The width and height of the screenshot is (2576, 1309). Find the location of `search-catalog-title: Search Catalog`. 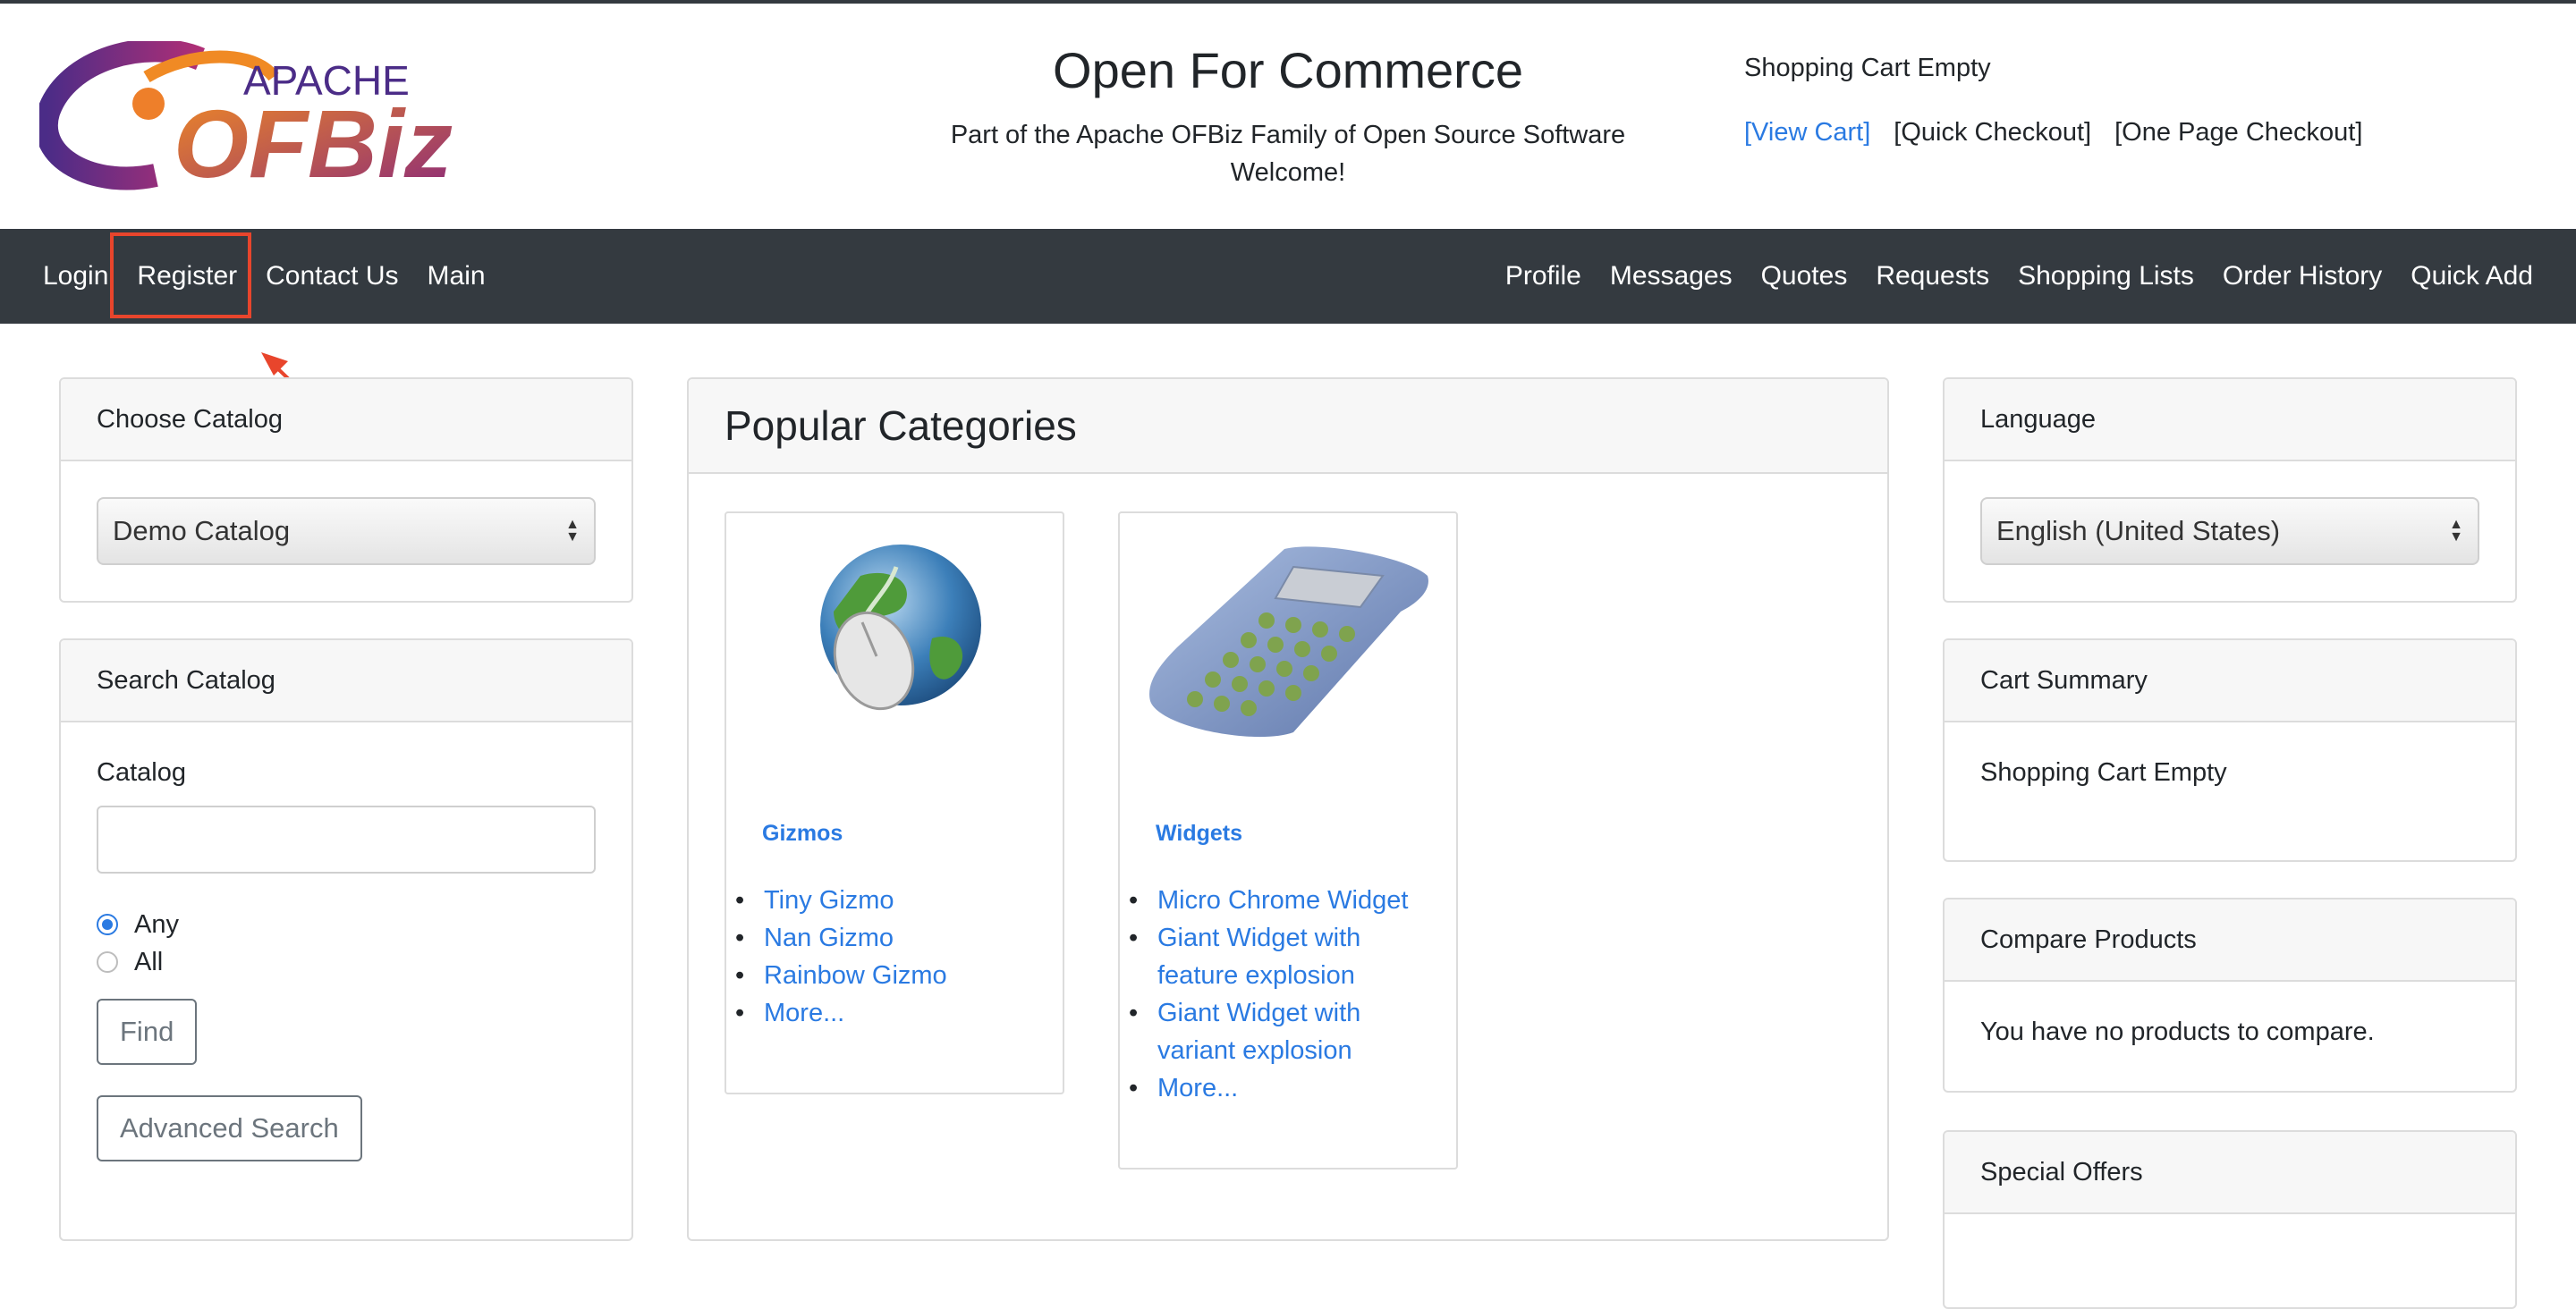

search-catalog-title: Search Catalog is located at coordinates (346, 681).